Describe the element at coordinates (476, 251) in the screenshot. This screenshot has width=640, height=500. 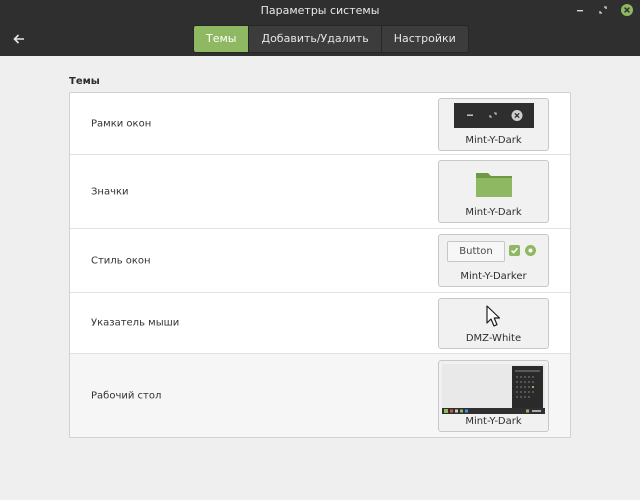
I see `sample-button: Button` at that location.